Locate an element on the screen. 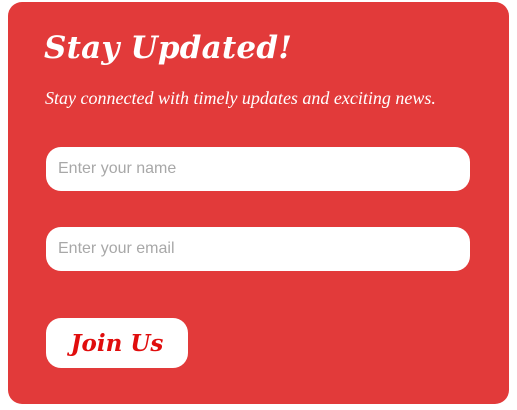  signup-title: Stay Updated! is located at coordinates (168, 48).